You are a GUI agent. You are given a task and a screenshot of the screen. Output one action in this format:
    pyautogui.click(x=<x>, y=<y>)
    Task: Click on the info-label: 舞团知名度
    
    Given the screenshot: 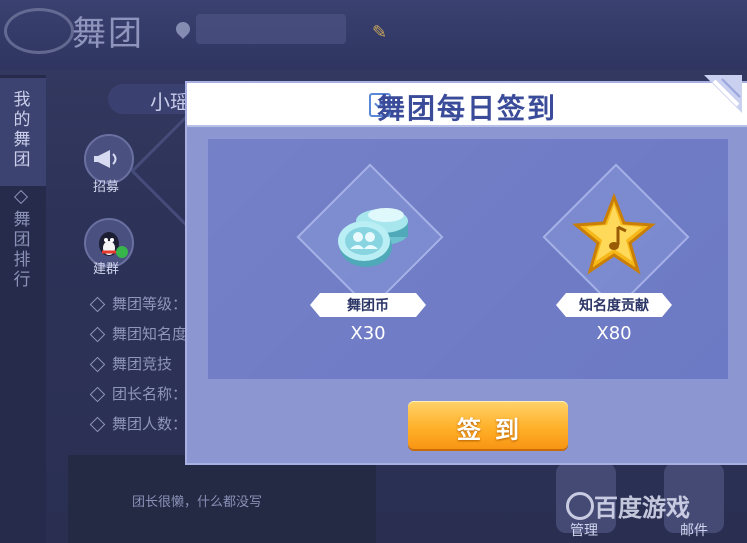 What is the action you would take?
    pyautogui.click(x=150, y=334)
    